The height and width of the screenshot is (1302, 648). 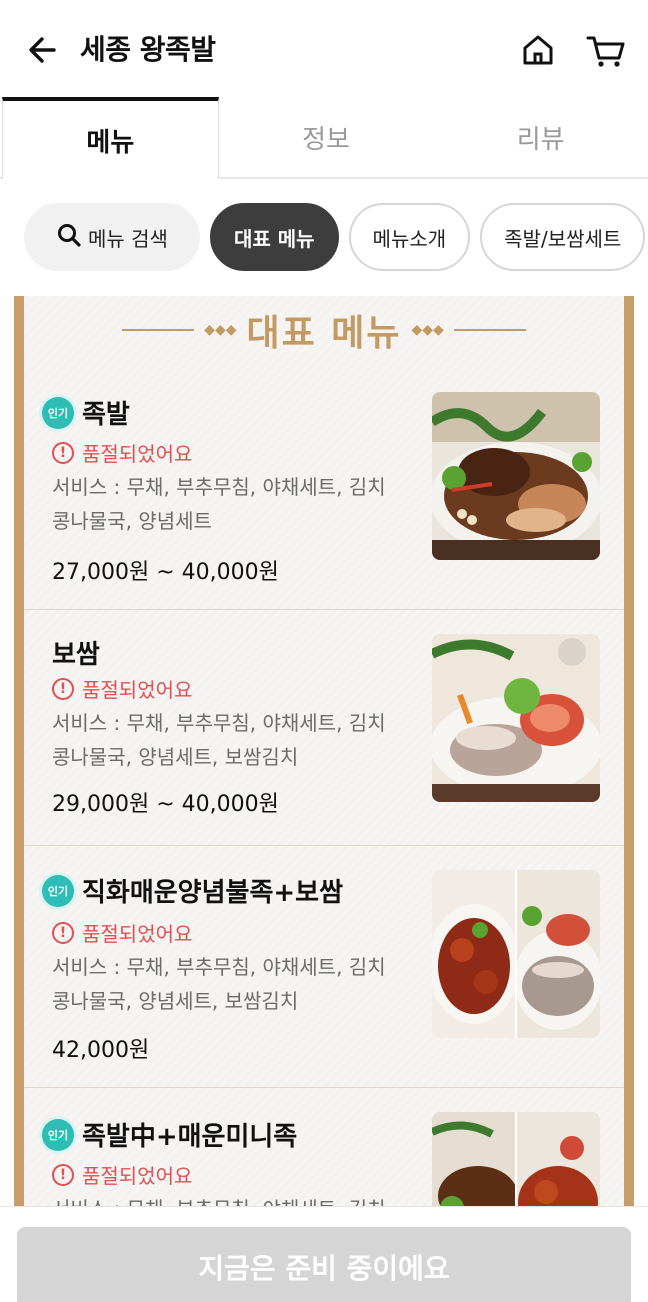 I want to click on menu-search-button: 메뉴 검색, so click(x=112, y=237).